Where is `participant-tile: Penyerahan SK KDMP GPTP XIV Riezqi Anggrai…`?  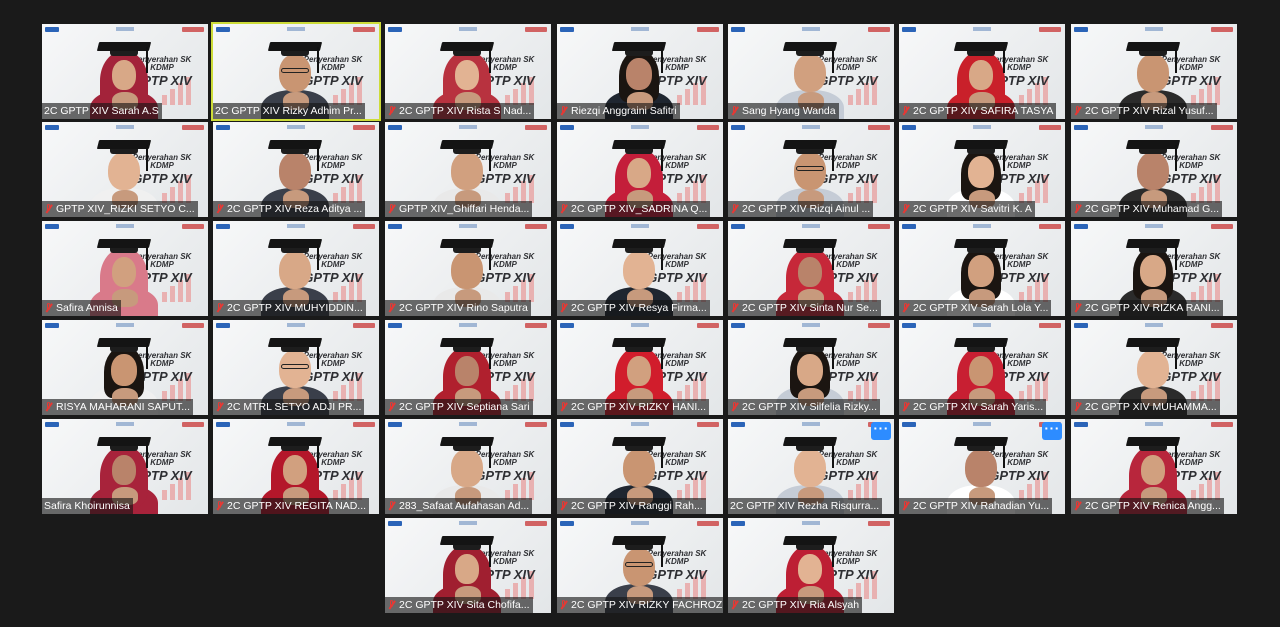 participant-tile: Penyerahan SK KDMP GPTP XIV Riezqi Anggrai… is located at coordinates (640, 71).